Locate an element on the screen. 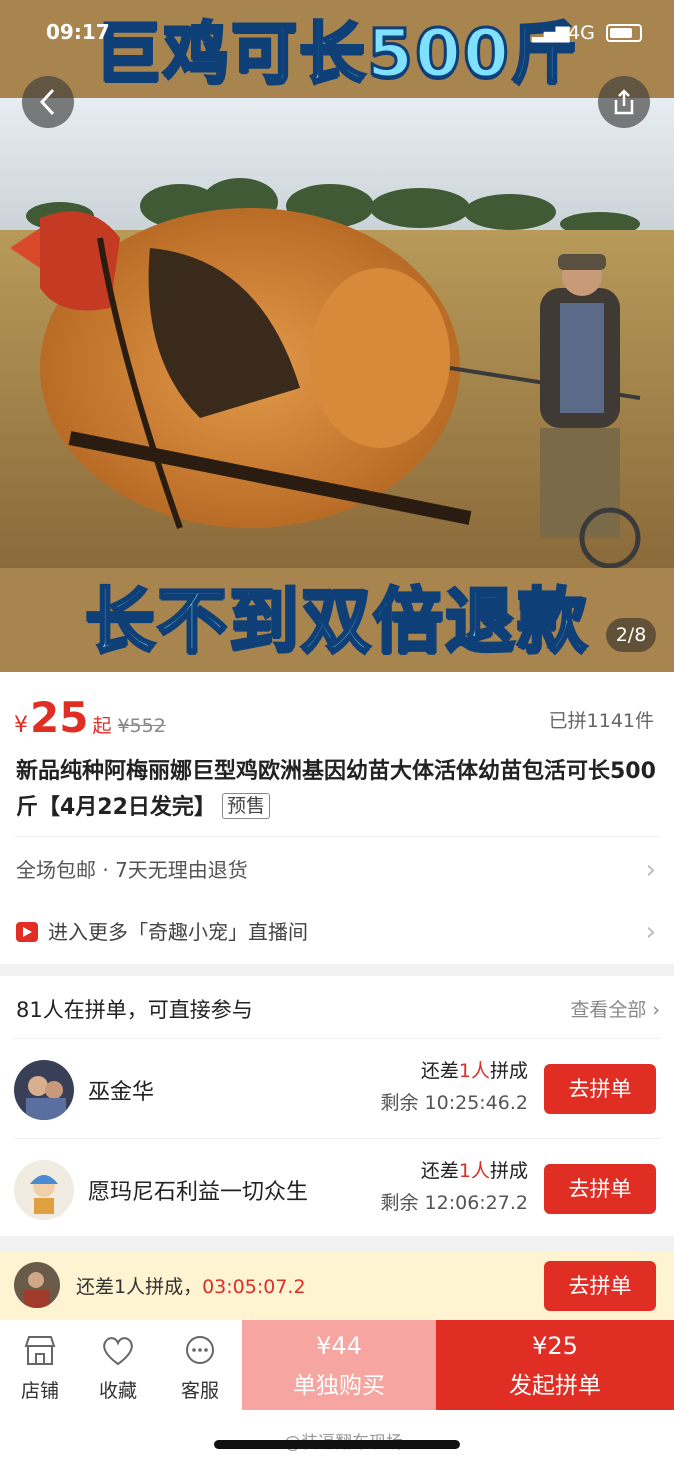 This screenshot has width=674, height=1459. headline-bottom-text: 长不到双倍退款 is located at coordinates (336, 621).